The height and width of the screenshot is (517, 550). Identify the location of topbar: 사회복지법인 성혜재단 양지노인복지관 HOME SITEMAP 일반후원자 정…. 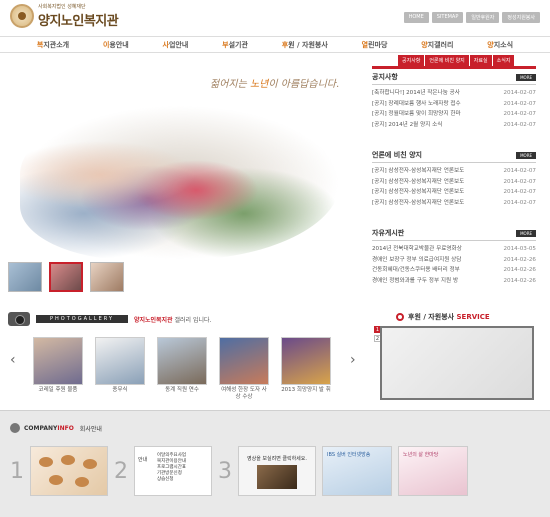
(275, 18).